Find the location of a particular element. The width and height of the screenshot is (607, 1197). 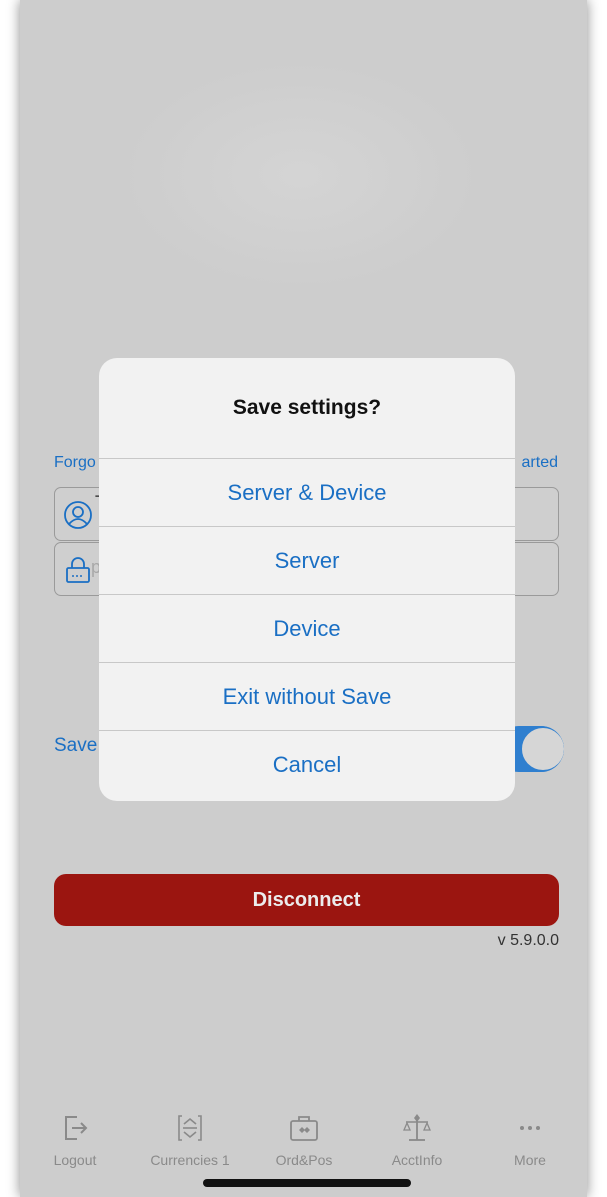

tab-logout: Logout is located at coordinates (75, 1140).